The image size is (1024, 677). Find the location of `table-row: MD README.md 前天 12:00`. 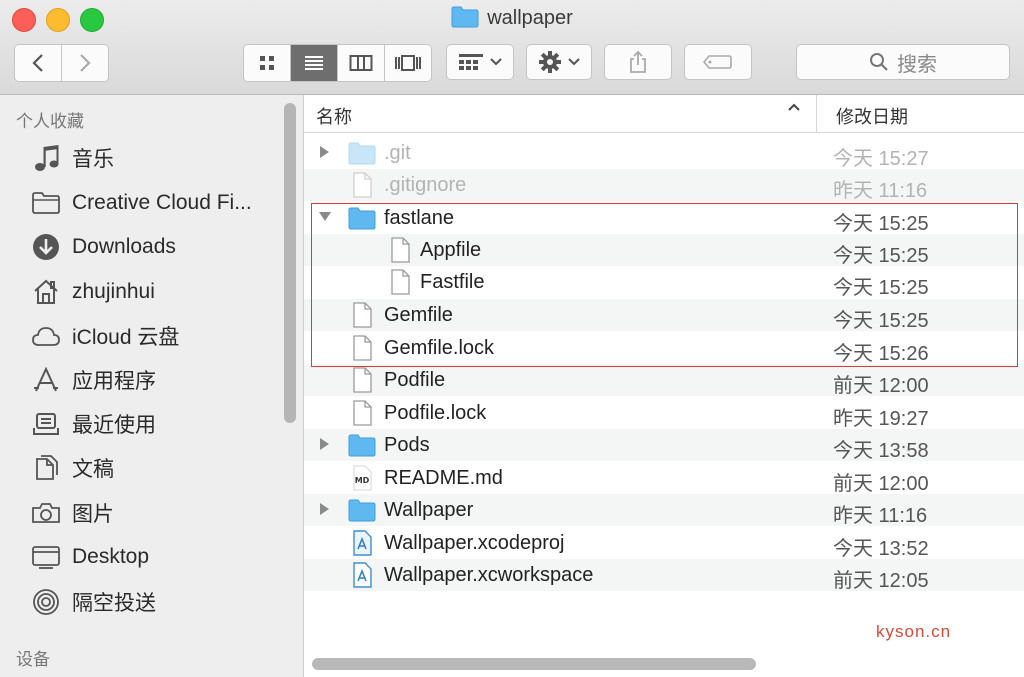

table-row: MD README.md 前天 12:00 is located at coordinates (664, 478).